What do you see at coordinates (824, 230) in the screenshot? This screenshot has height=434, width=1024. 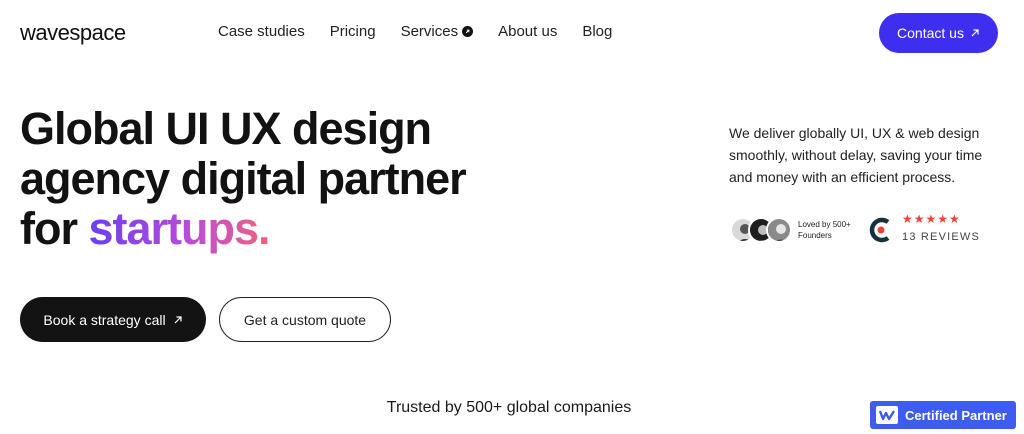 I see `loved-by-text: Loved by 500+ Founders` at bounding box center [824, 230].